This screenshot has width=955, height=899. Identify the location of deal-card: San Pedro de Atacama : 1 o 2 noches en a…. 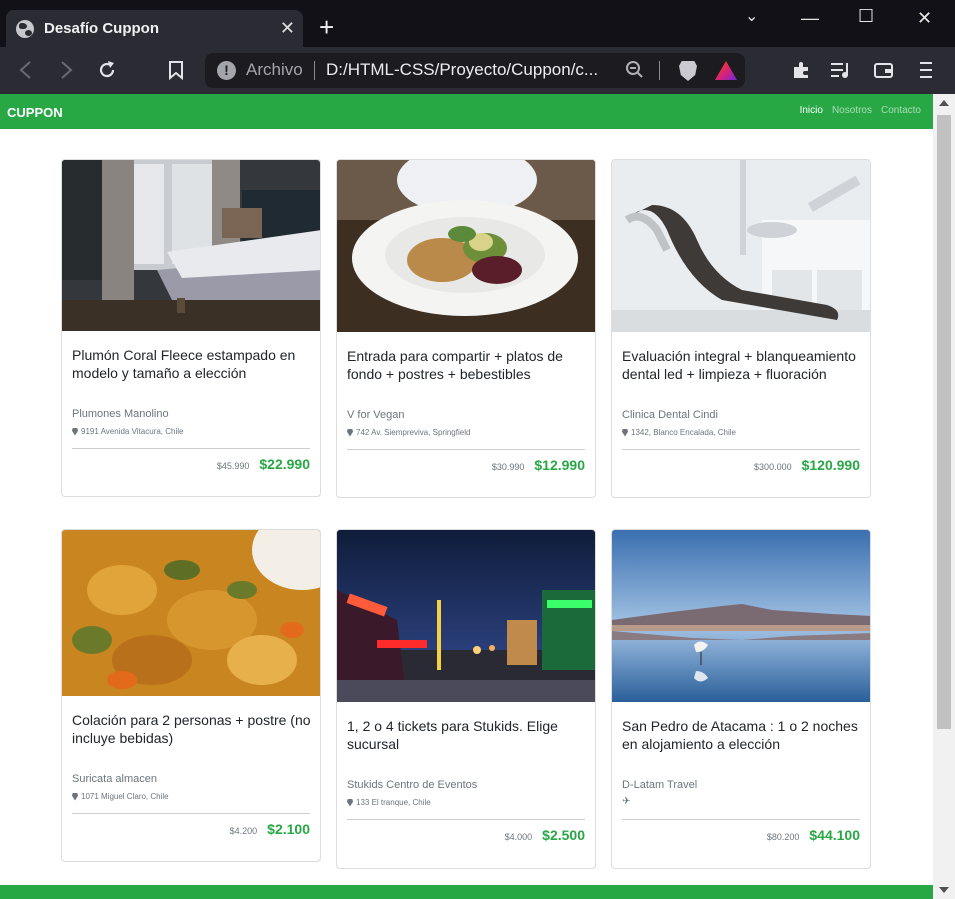
(741, 699).